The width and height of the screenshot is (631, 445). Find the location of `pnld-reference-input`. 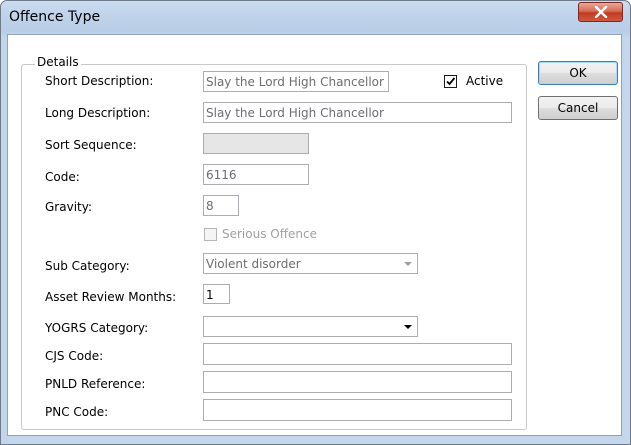

pnld-reference-input is located at coordinates (357, 382).